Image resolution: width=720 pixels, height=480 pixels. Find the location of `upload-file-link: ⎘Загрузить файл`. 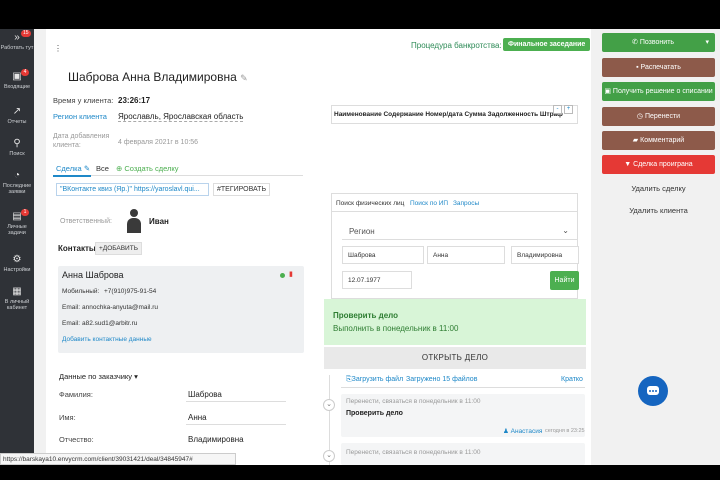

upload-file-link: ⎘Загрузить файл is located at coordinates (374, 380).